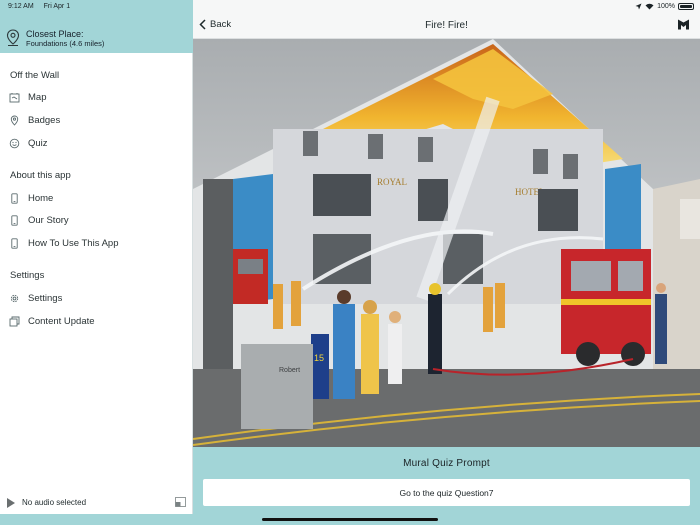  Describe the element at coordinates (35, 75) in the screenshot. I see `section-title-off-the-wall: Off the Wall` at that location.